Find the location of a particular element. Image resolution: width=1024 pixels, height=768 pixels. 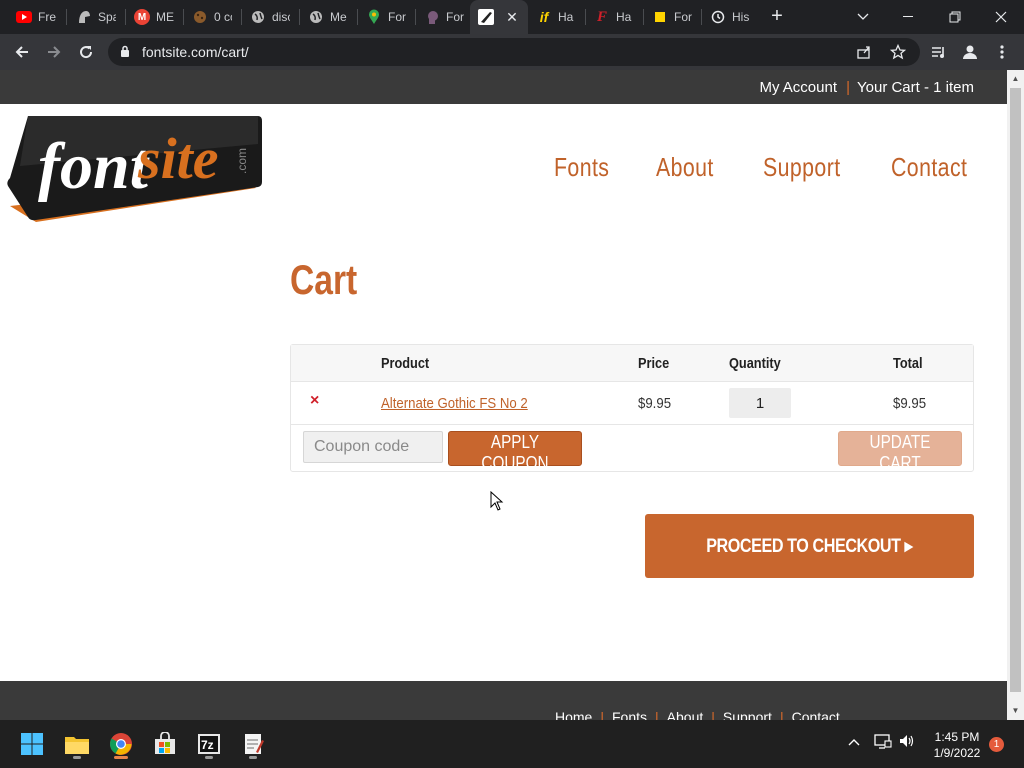

7zip-icon: 7z is located at coordinates (209, 744).